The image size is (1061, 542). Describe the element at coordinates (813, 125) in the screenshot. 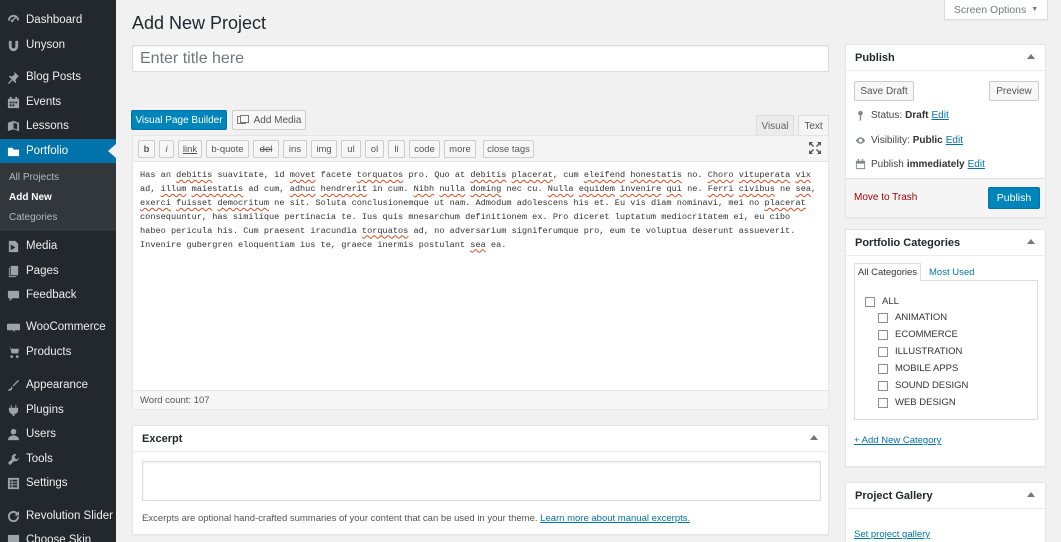

I see `tab-text: Text` at that location.